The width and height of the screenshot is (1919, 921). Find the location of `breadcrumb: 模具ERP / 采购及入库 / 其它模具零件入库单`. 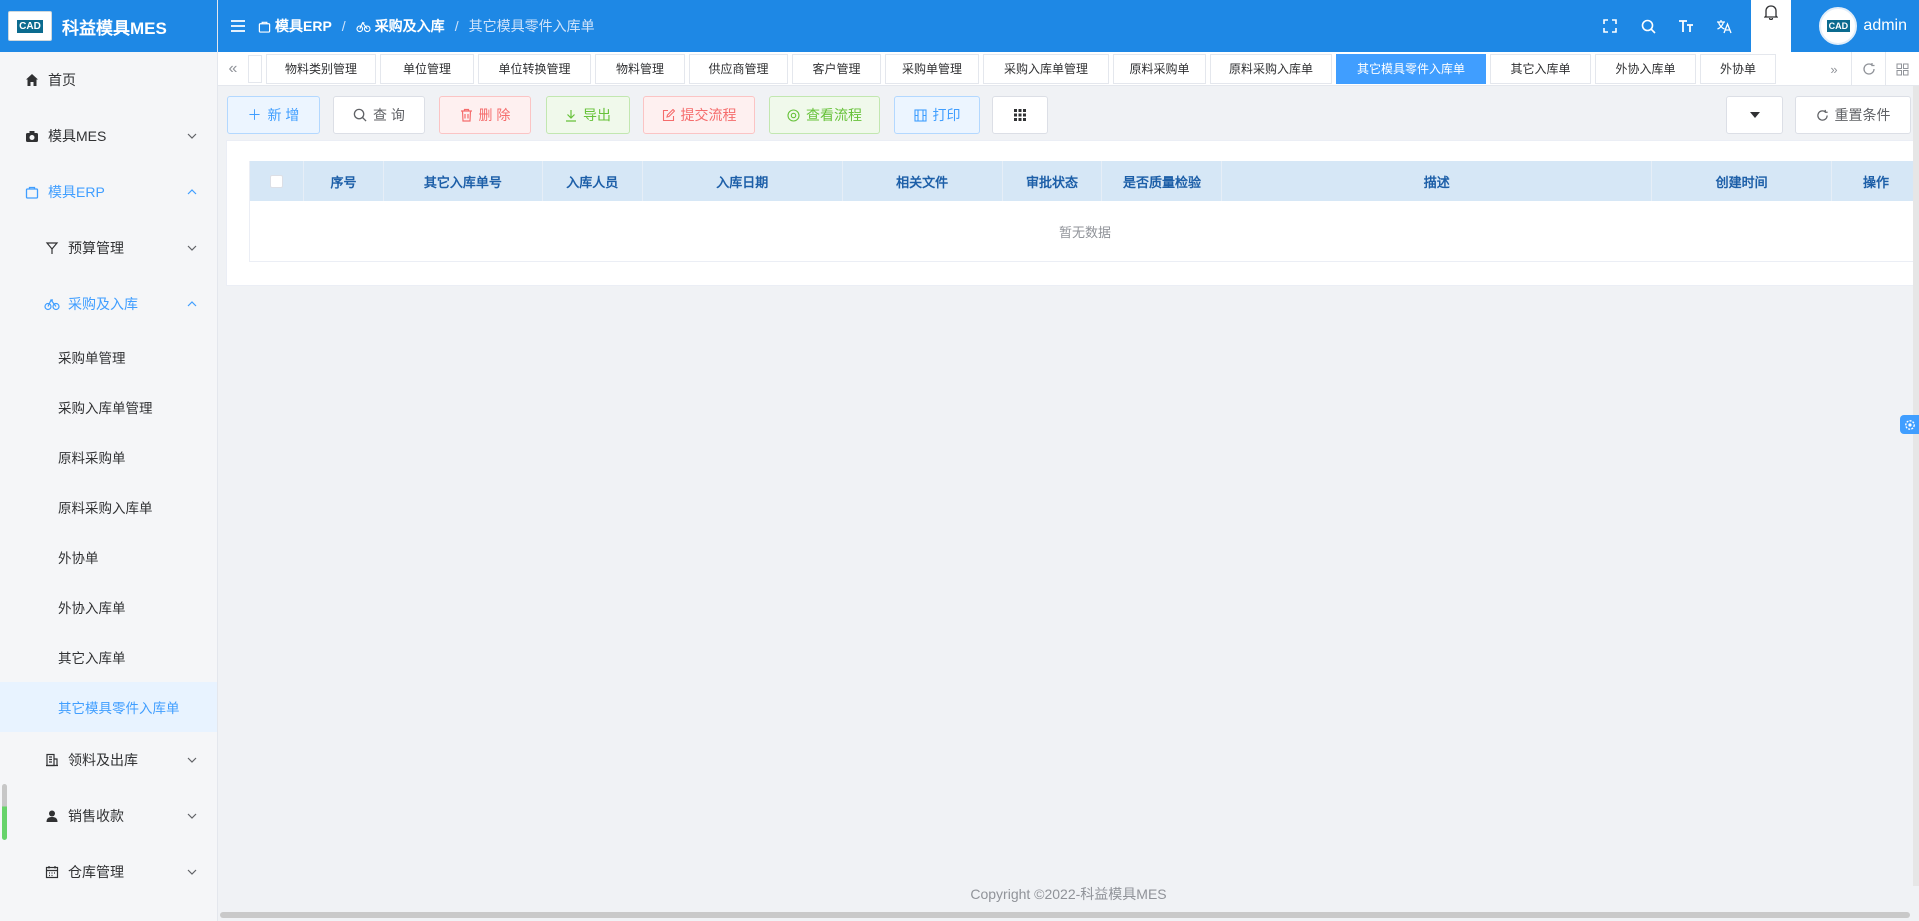

breadcrumb: 模具ERP / 采购及入库 / 其它模具零件入库单 is located at coordinates (426, 26).